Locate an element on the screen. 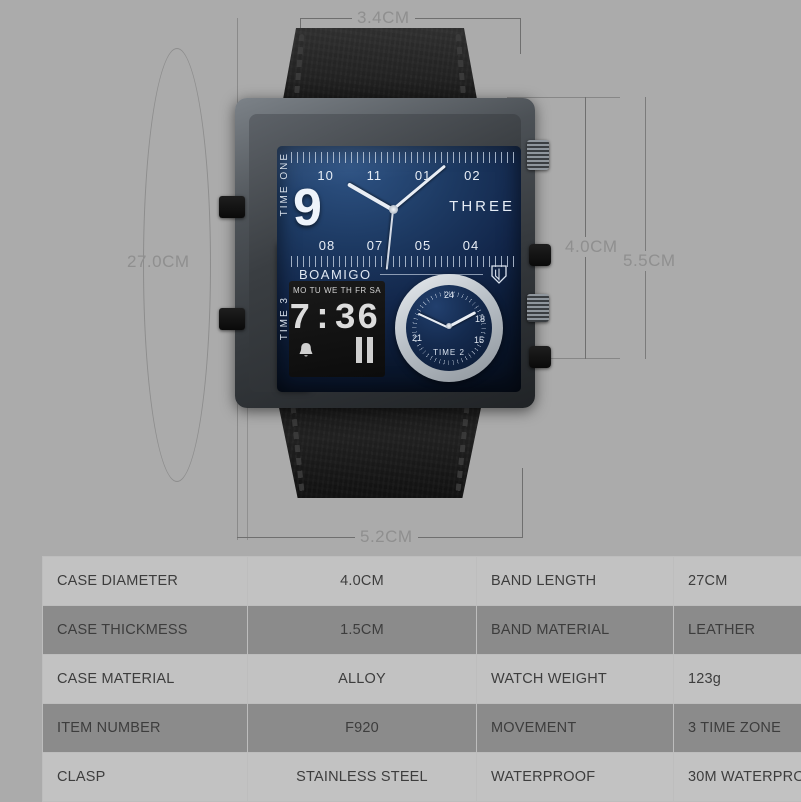  sub-dial-numeral: 24 is located at coordinates (449, 295).